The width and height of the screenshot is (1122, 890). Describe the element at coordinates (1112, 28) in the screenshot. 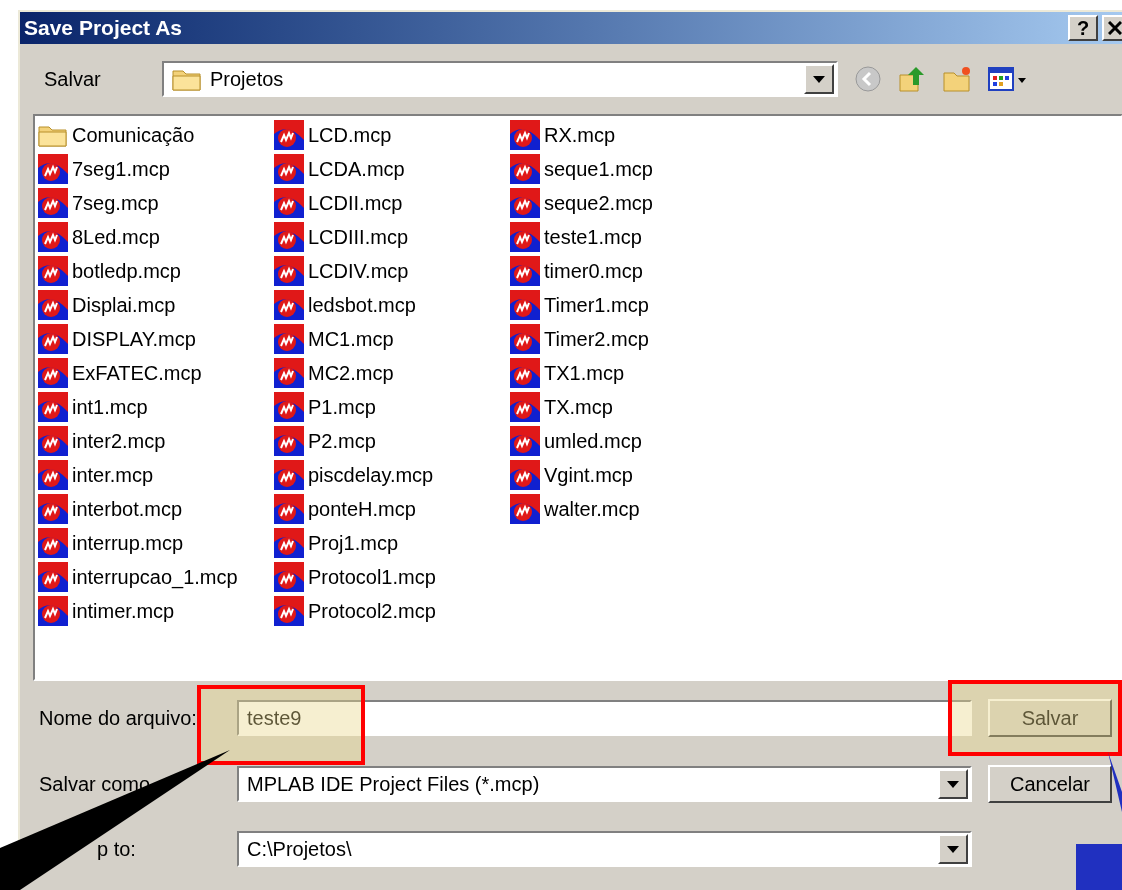

I see `close-button` at that location.